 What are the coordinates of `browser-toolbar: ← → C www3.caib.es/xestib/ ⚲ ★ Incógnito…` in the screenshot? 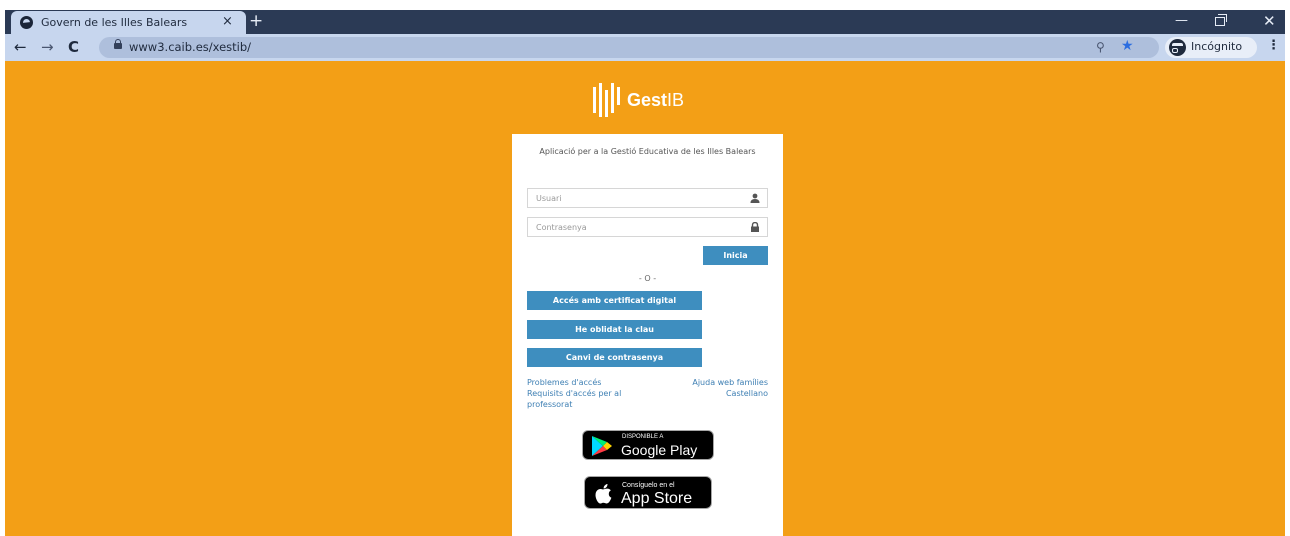 It's located at (645, 47).